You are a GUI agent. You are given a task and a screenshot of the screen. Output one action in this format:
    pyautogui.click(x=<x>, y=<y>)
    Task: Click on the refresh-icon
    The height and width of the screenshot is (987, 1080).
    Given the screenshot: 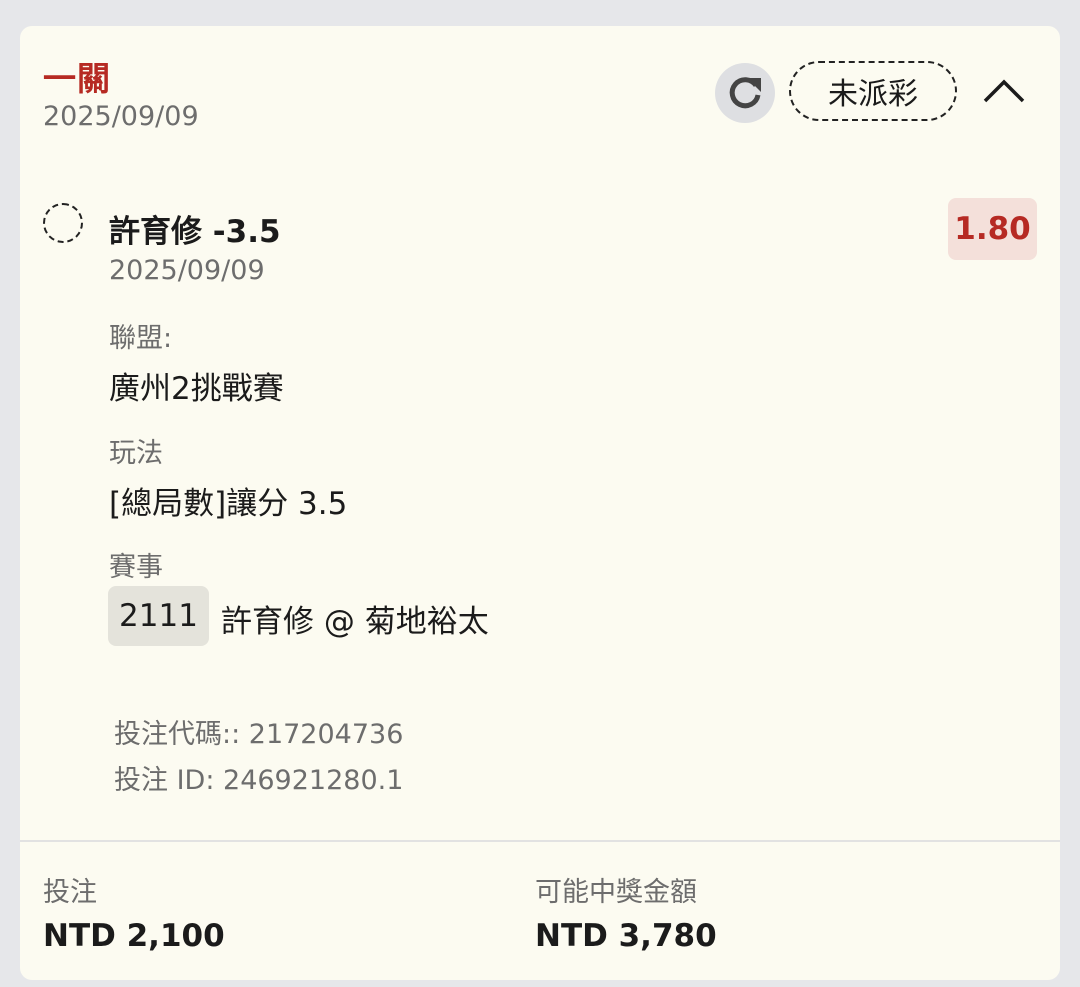 What is the action you would take?
    pyautogui.click(x=745, y=93)
    